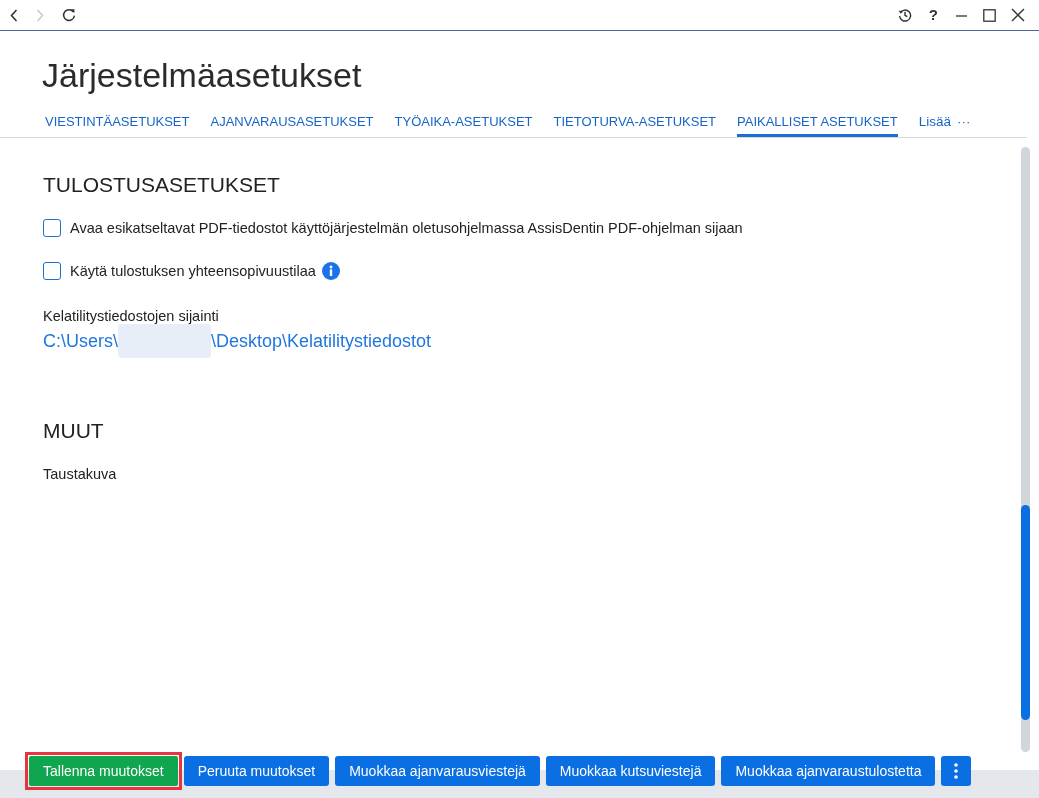 The width and height of the screenshot is (1039, 798). What do you see at coordinates (237, 341) in the screenshot?
I see `path-link: C:\Users\ \Desktop\Kelatilitystiedostot` at bounding box center [237, 341].